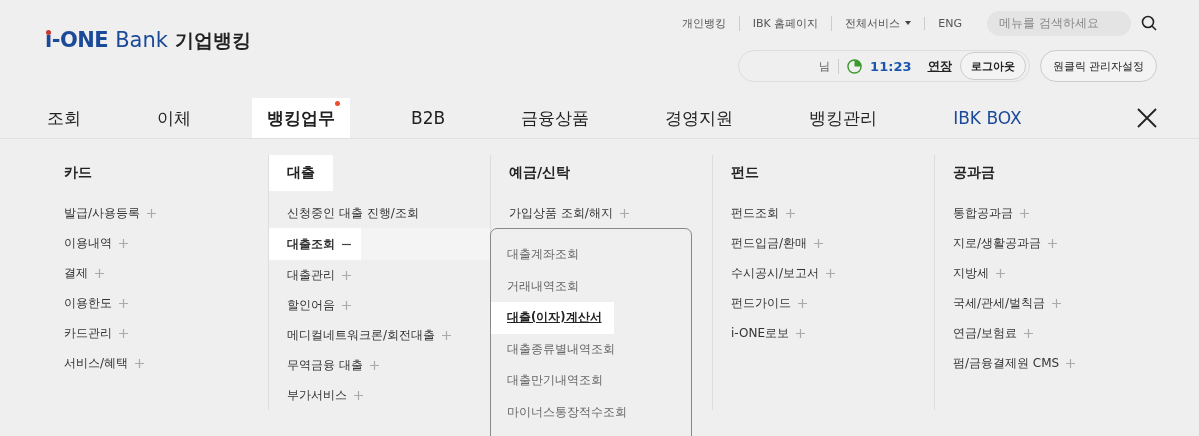 The image size is (1199, 436). Describe the element at coordinates (301, 118) in the screenshot. I see `nav-tab: 뱅킹업무` at that location.